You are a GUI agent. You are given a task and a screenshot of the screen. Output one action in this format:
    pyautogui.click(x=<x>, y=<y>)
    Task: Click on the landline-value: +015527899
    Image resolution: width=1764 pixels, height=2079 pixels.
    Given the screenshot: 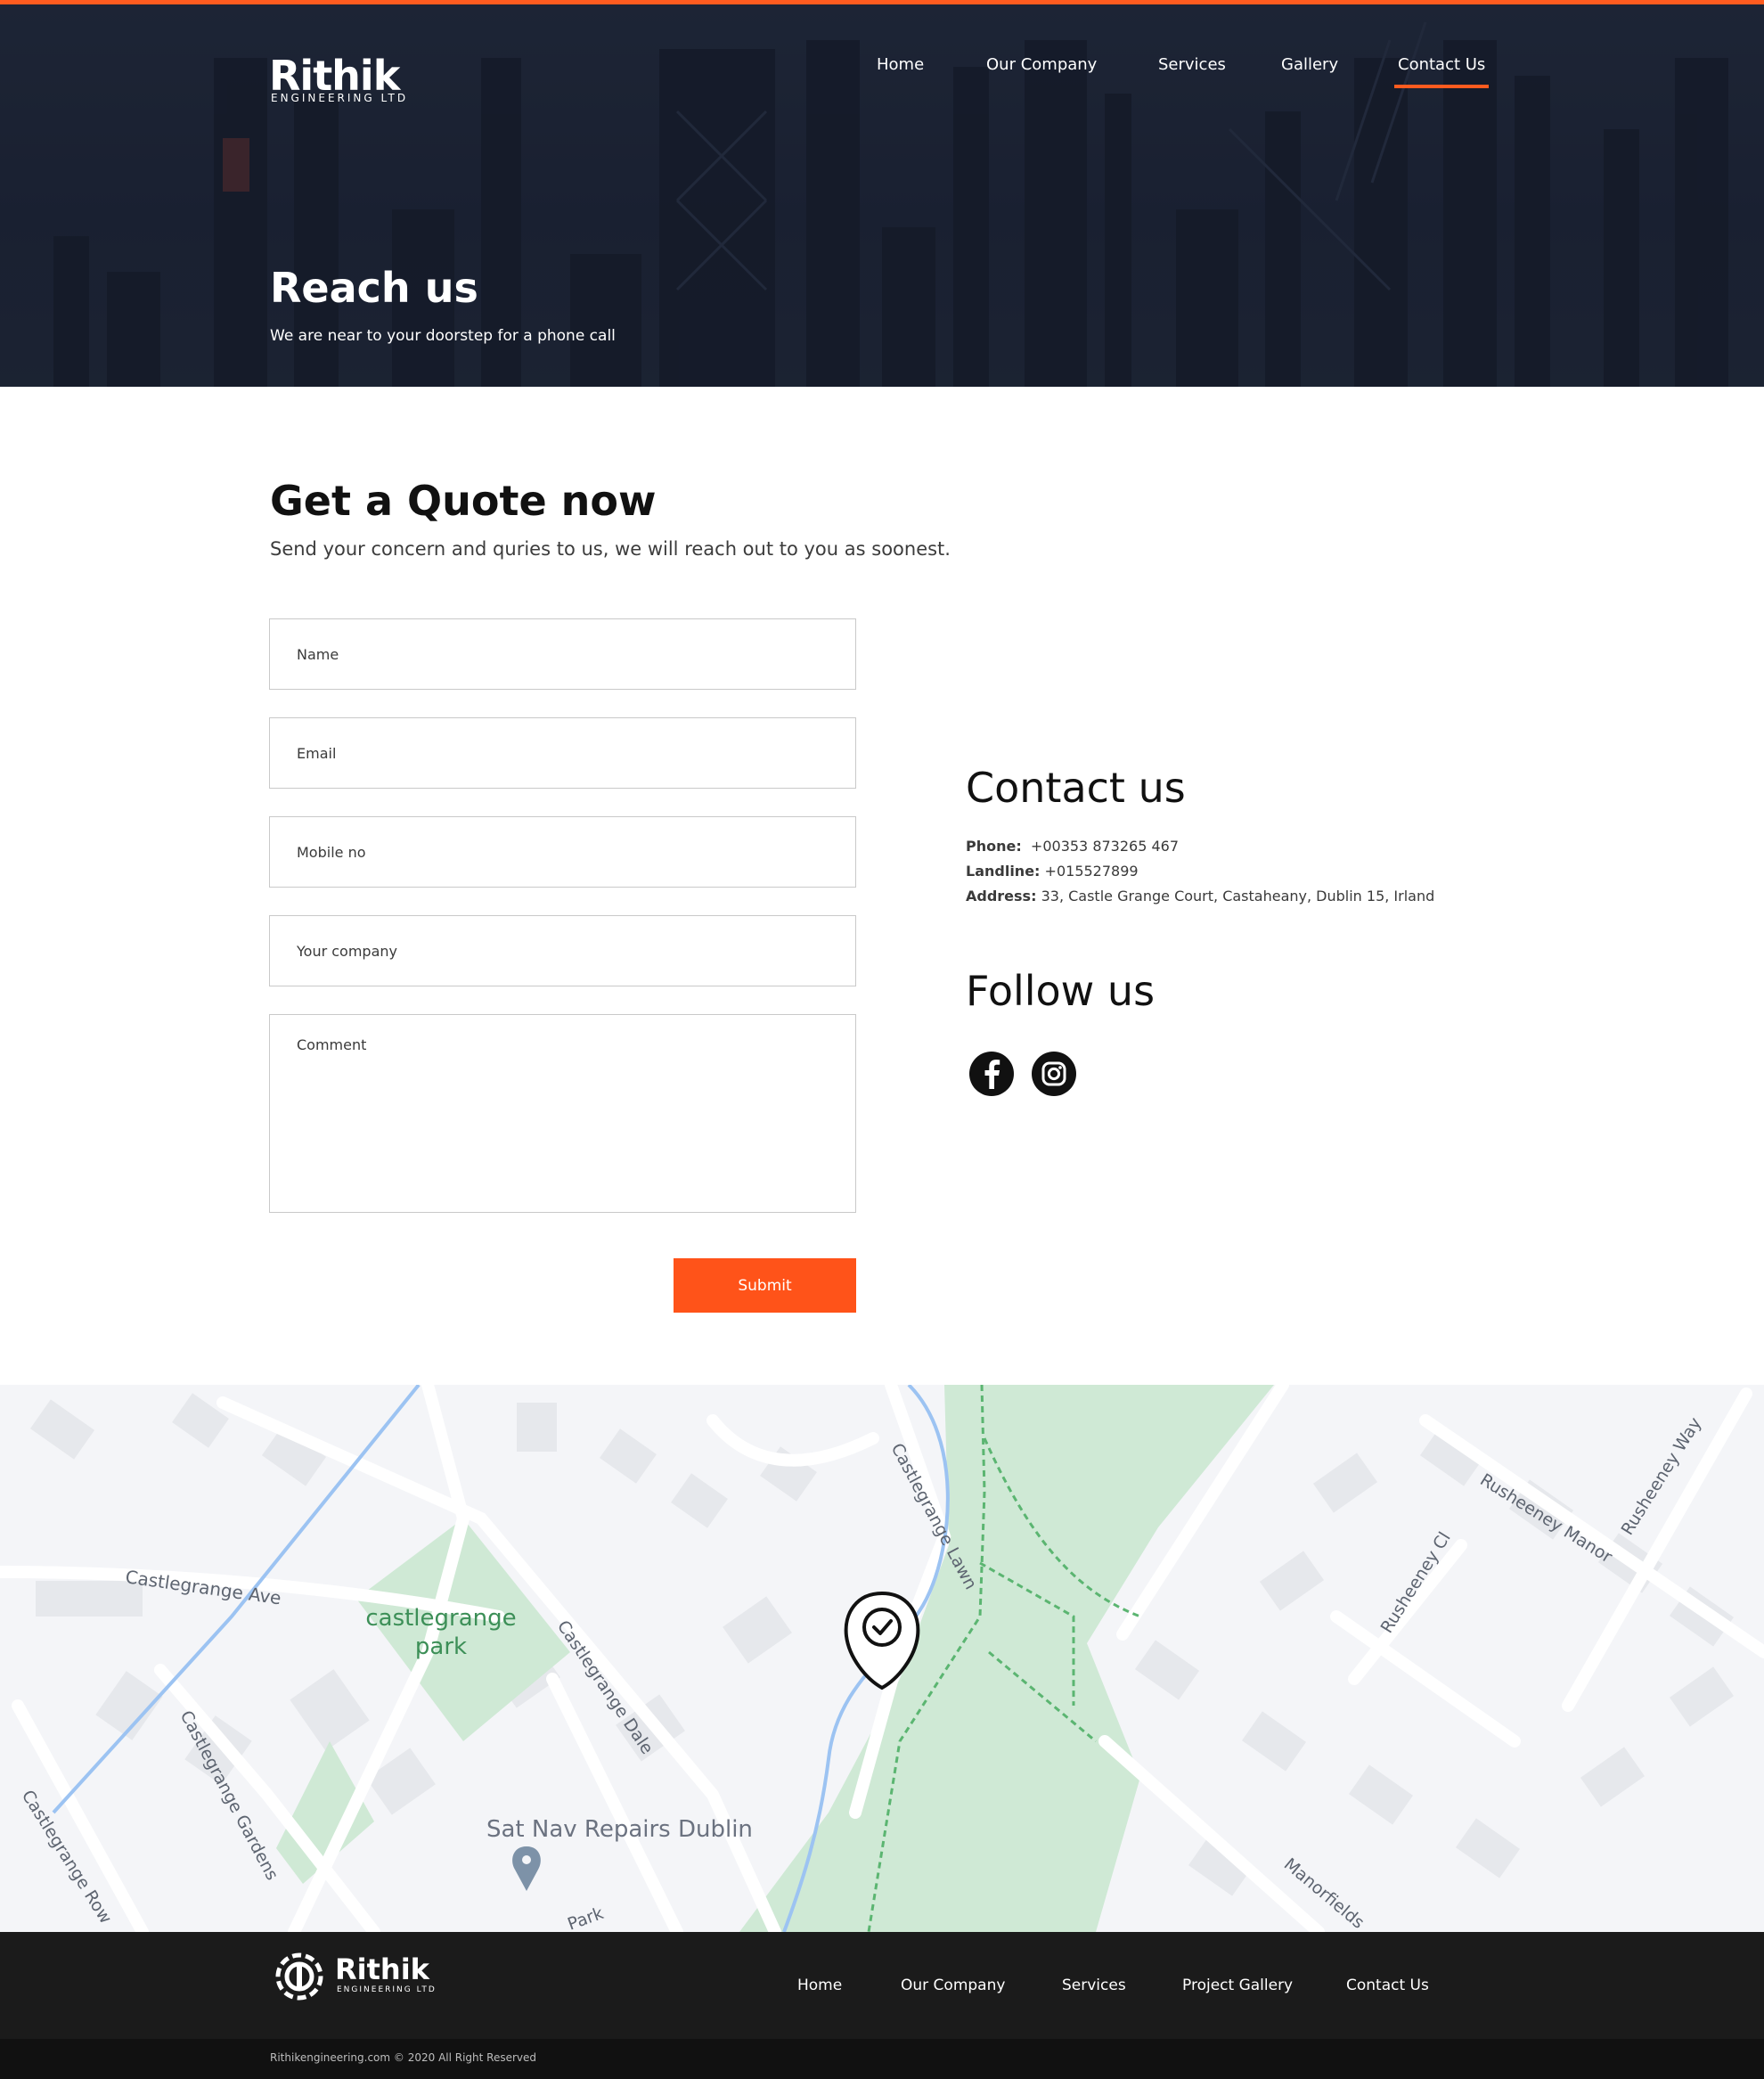 What is the action you would take?
    pyautogui.click(x=1091, y=871)
    